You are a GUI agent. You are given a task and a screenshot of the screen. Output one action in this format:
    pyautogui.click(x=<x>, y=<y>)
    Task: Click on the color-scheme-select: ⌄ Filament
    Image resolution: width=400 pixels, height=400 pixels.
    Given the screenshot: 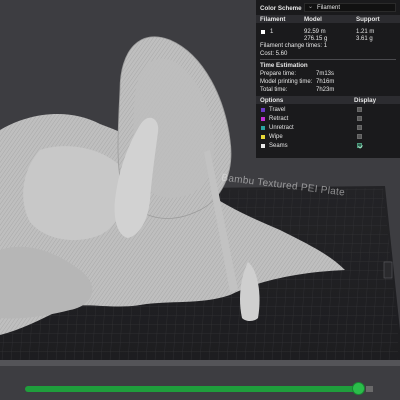 What is the action you would take?
    pyautogui.click(x=350, y=7)
    